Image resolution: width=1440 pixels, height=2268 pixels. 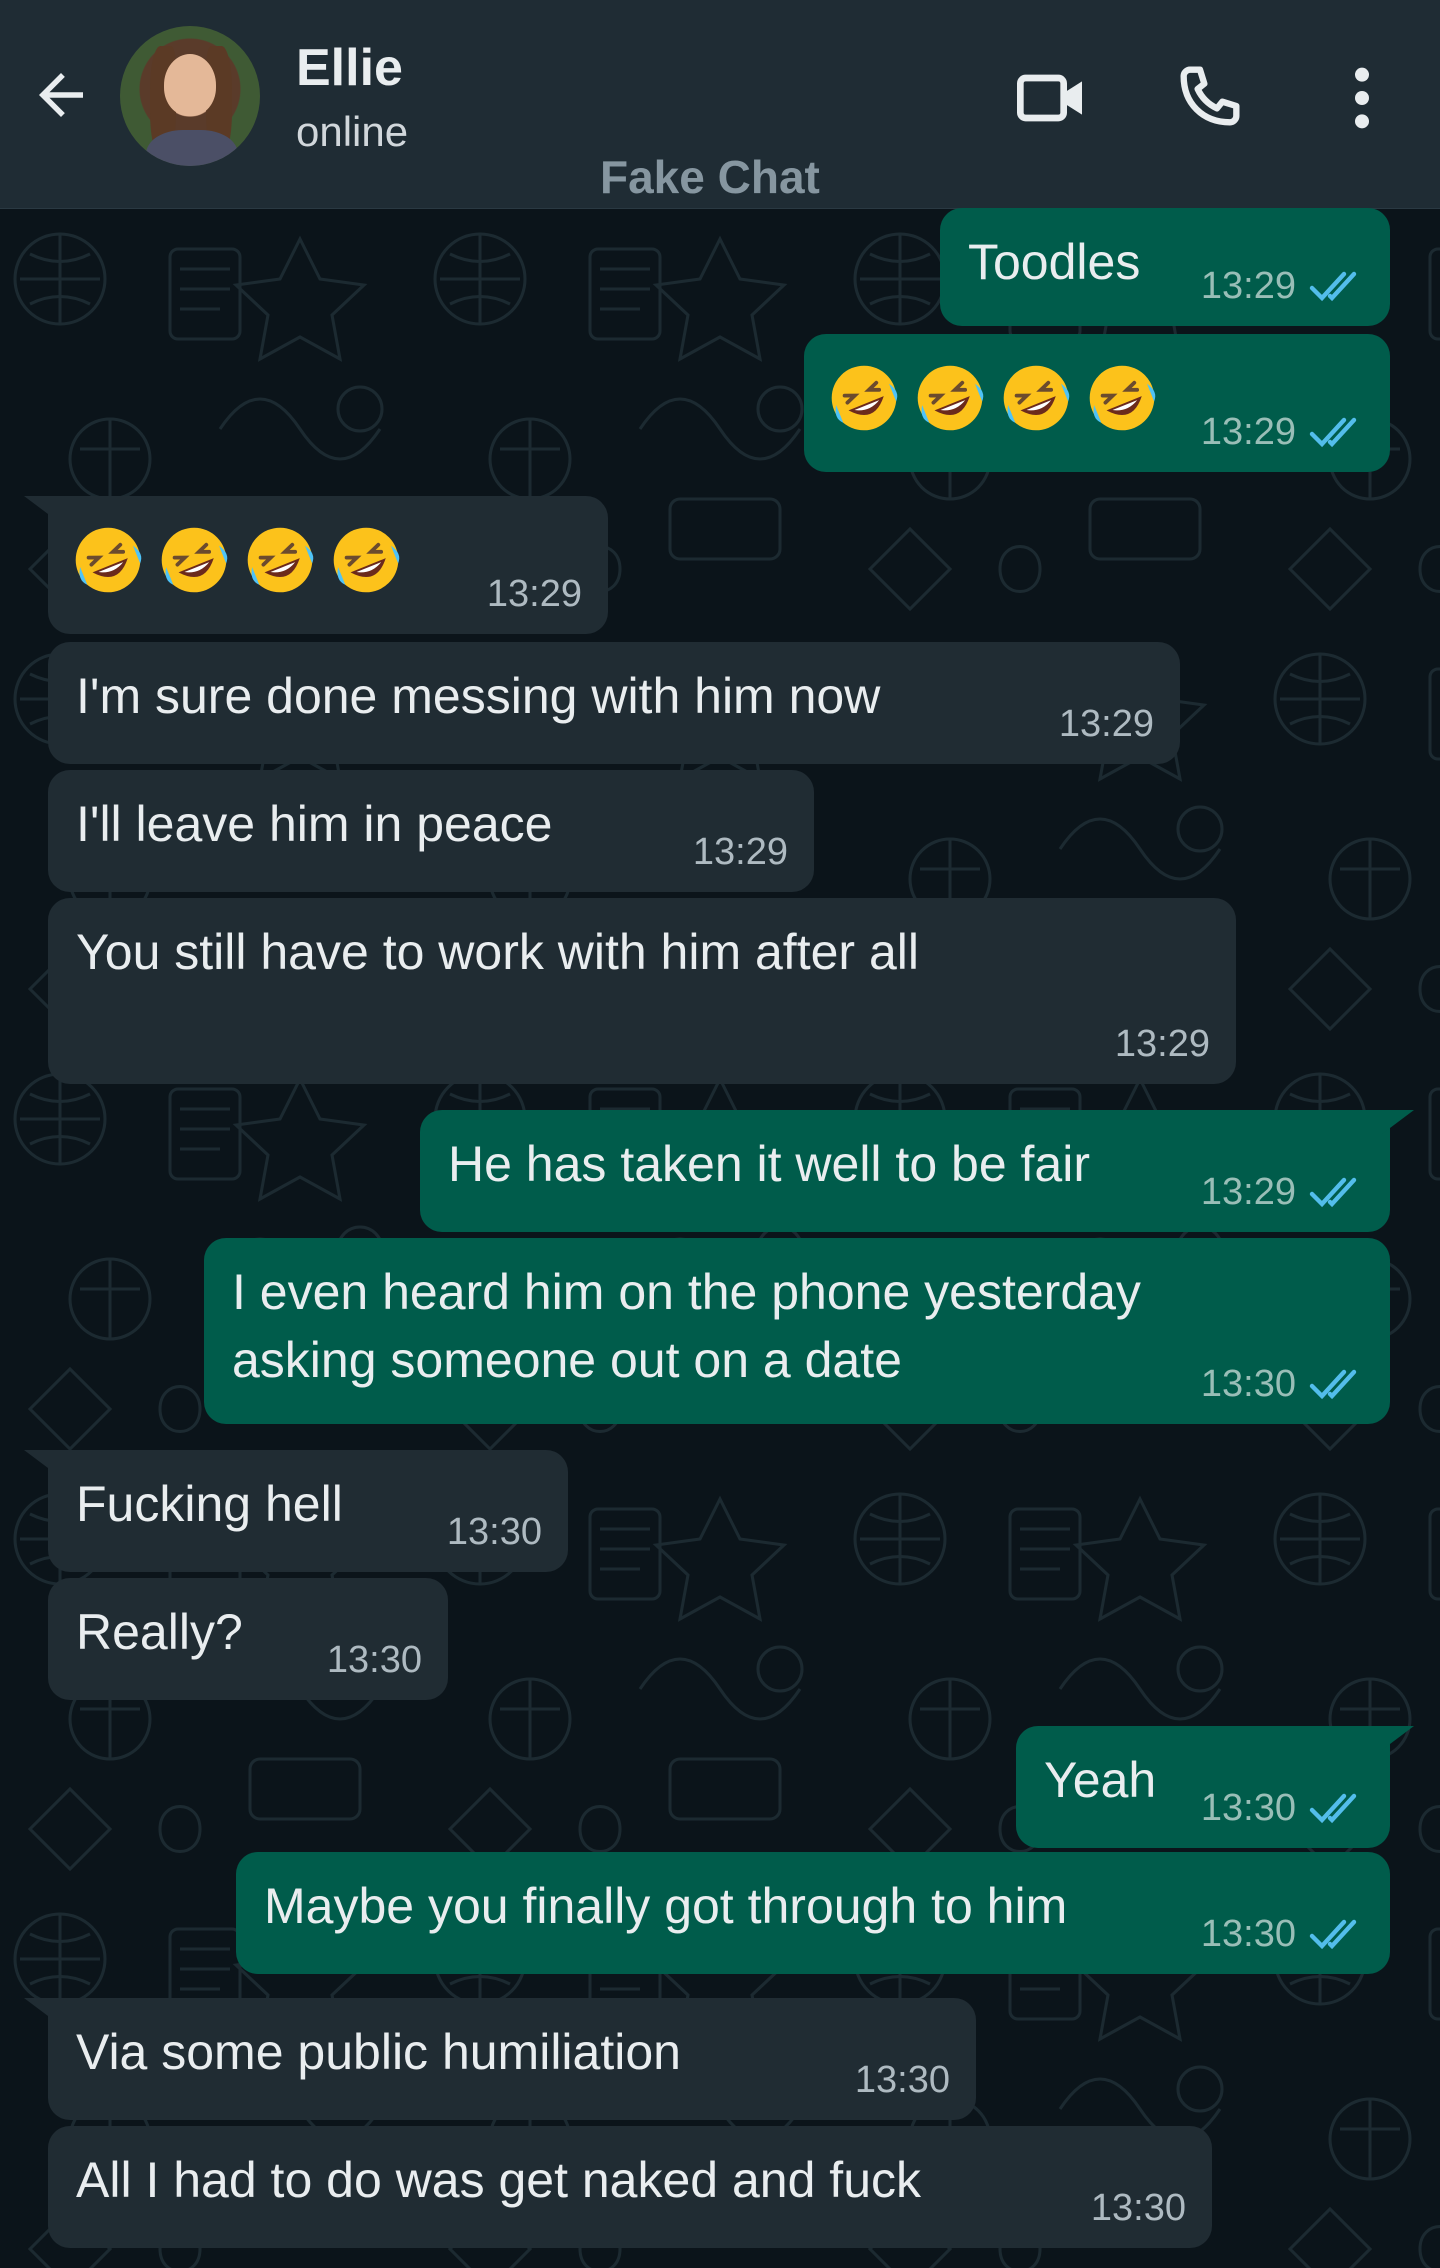 I want to click on outgoing-message: Toodles 13:29, so click(x=1165, y=267).